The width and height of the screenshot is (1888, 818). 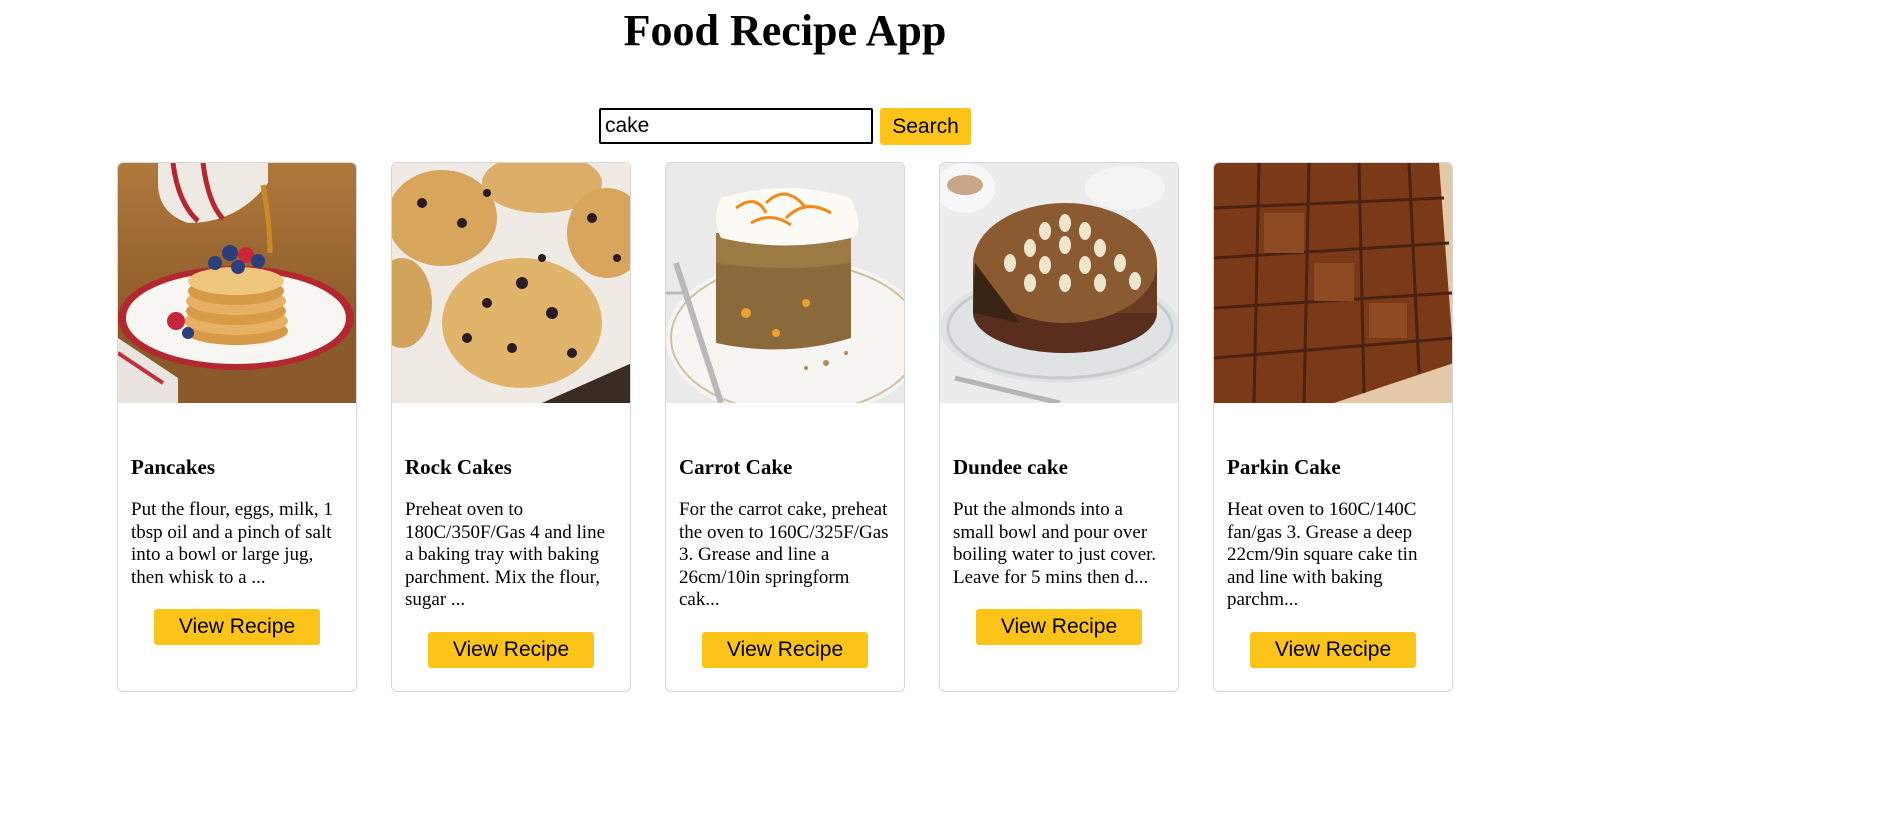 I want to click on recipe-title: Dundee cake, so click(x=1010, y=467).